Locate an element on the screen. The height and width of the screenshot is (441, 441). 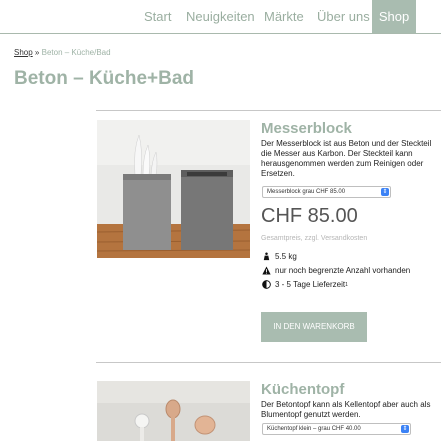
breadcrumb: Shop » Beton – Küche/Bad is located at coordinates (62, 52).